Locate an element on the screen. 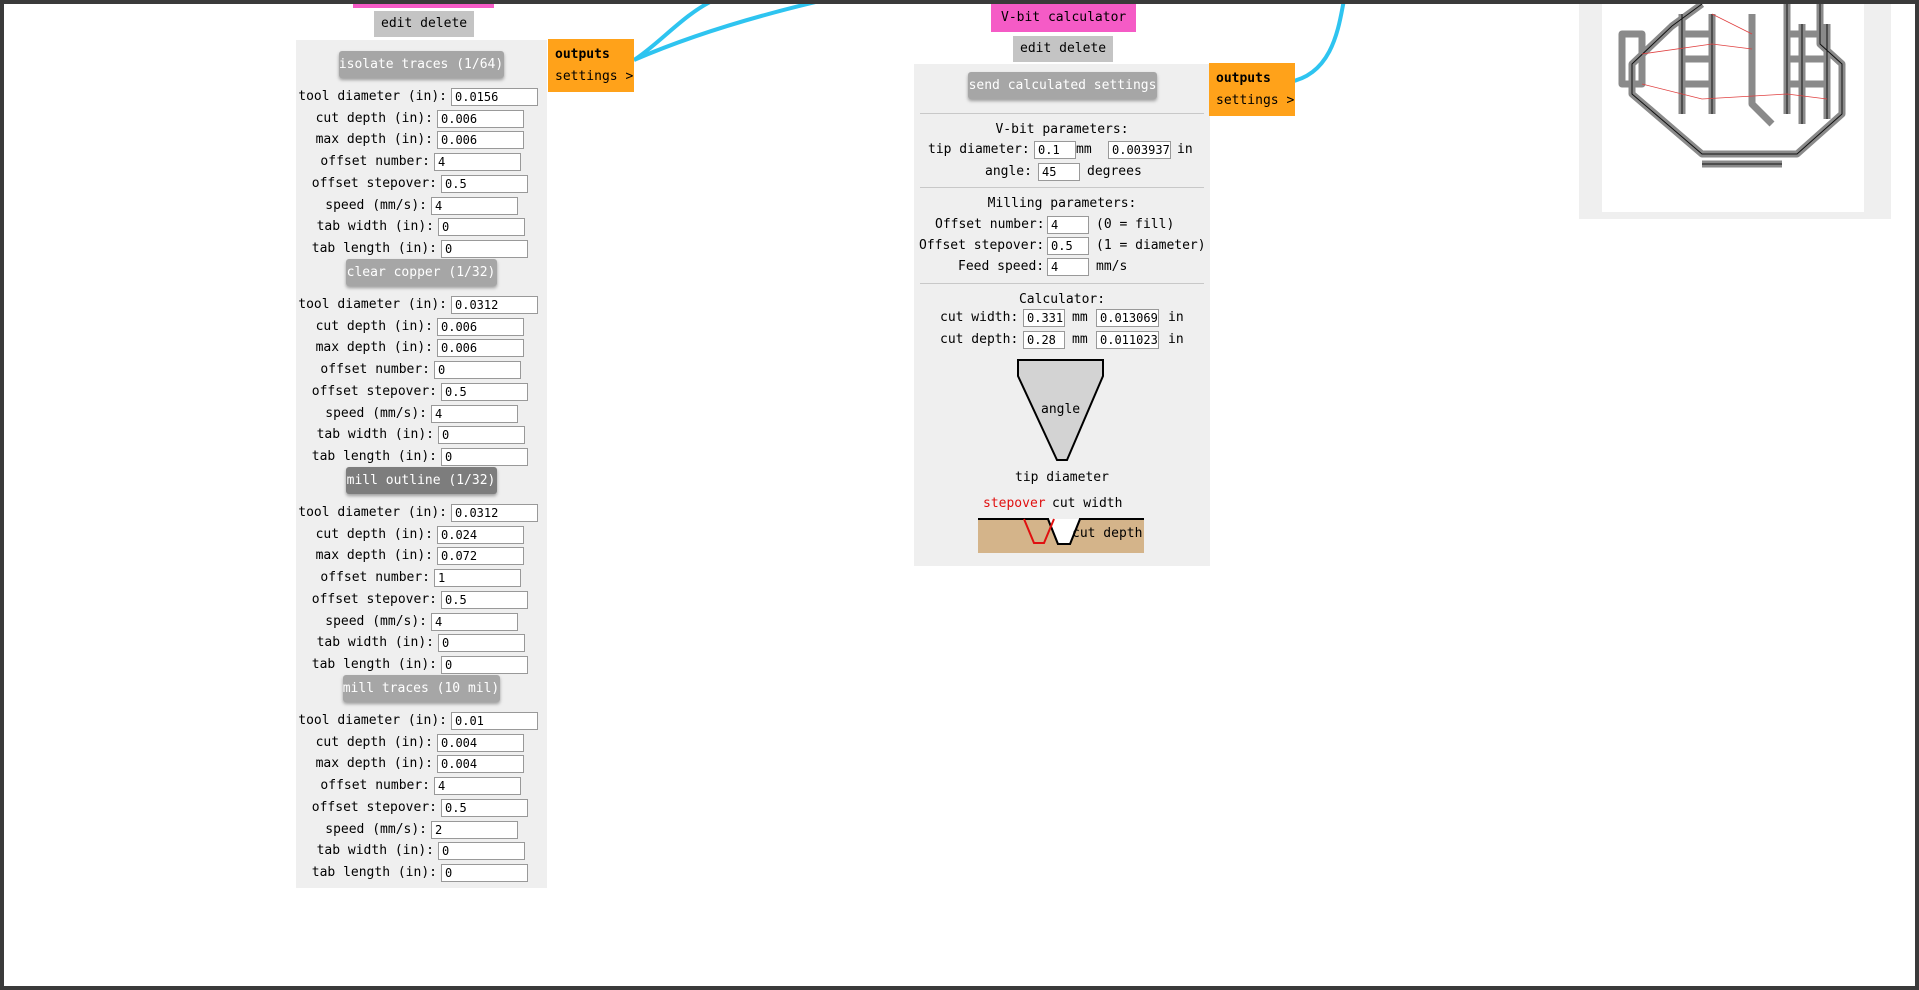  field-input: 0.0156 is located at coordinates (494, 97).